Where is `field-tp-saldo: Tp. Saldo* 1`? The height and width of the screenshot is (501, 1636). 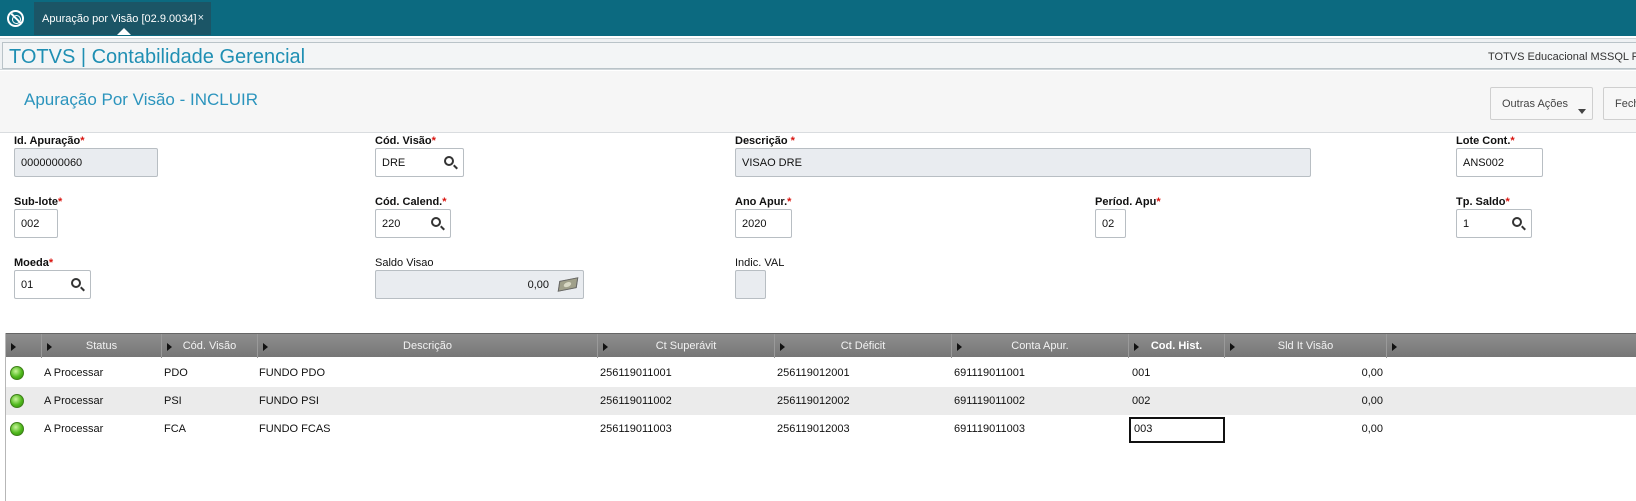 field-tp-saldo: Tp. Saldo* 1 is located at coordinates (1496, 218).